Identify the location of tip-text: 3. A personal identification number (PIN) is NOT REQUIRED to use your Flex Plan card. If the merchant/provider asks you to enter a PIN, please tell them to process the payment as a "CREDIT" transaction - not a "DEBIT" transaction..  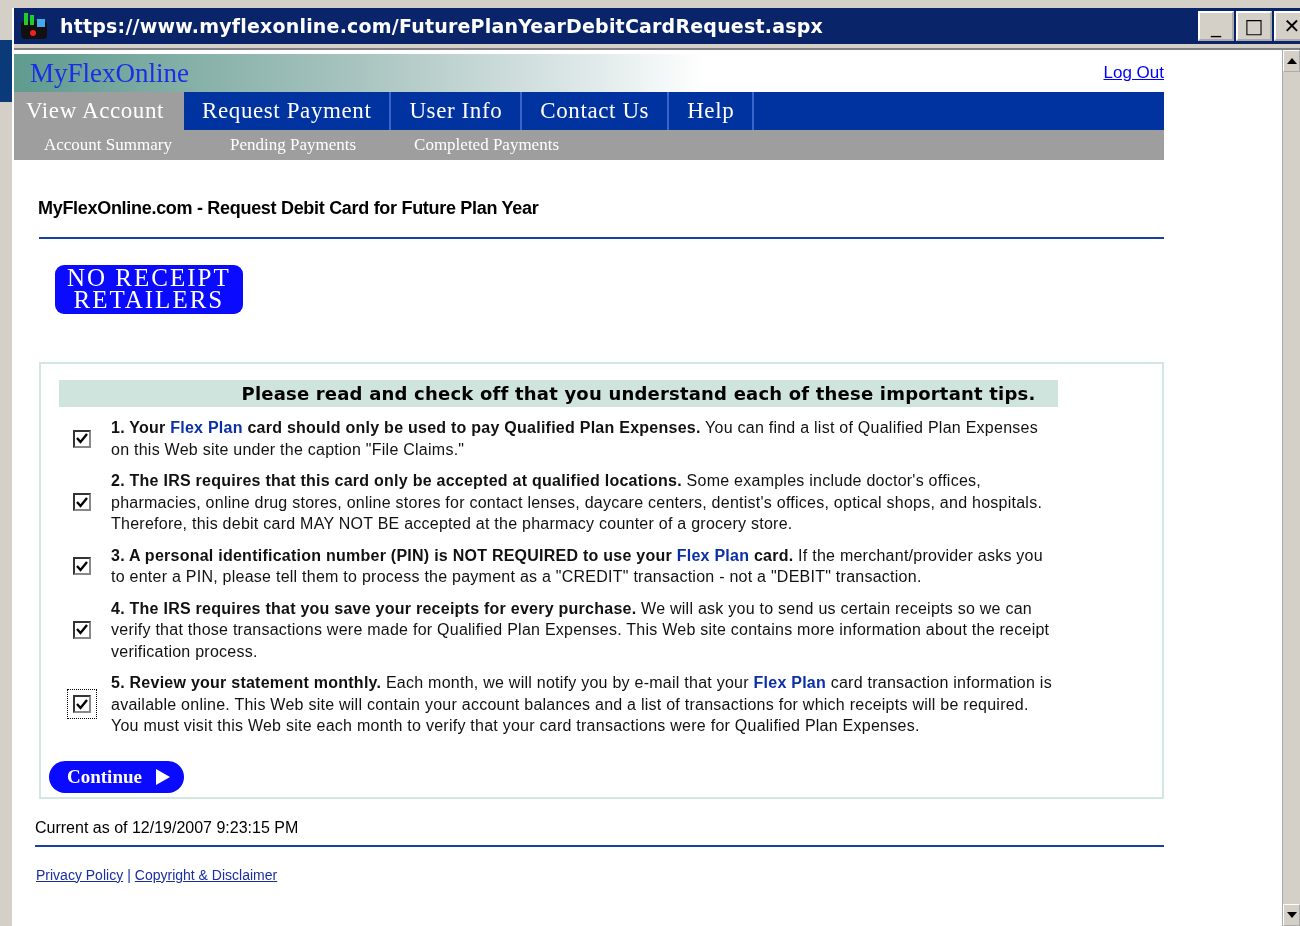
(577, 566).